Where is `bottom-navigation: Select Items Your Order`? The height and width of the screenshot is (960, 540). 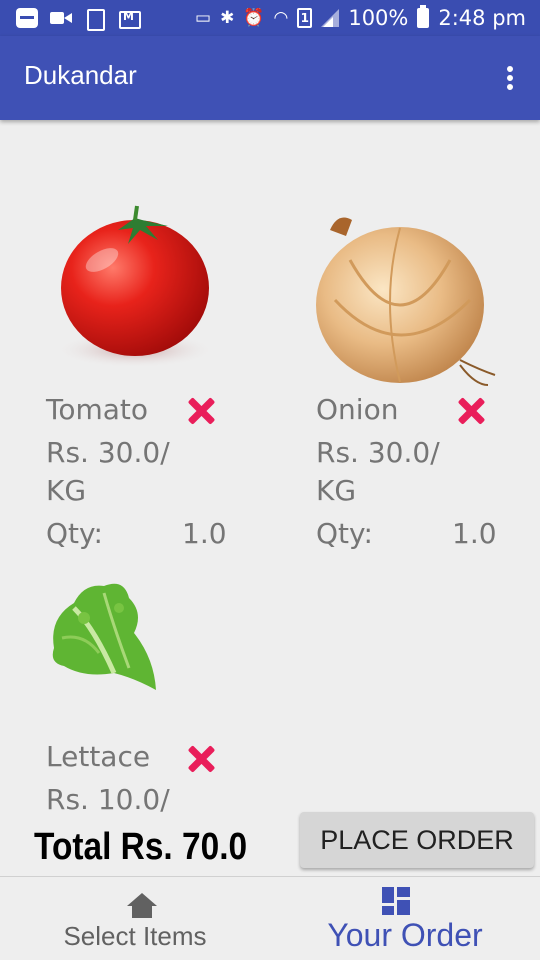
bottom-navigation: Select Items Your Order is located at coordinates (270, 918).